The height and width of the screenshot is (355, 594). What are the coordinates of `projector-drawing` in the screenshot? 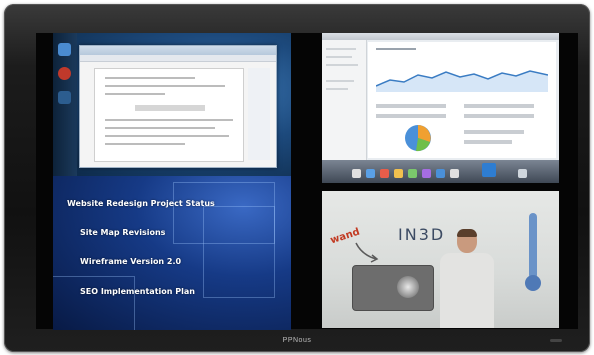 It's located at (393, 288).